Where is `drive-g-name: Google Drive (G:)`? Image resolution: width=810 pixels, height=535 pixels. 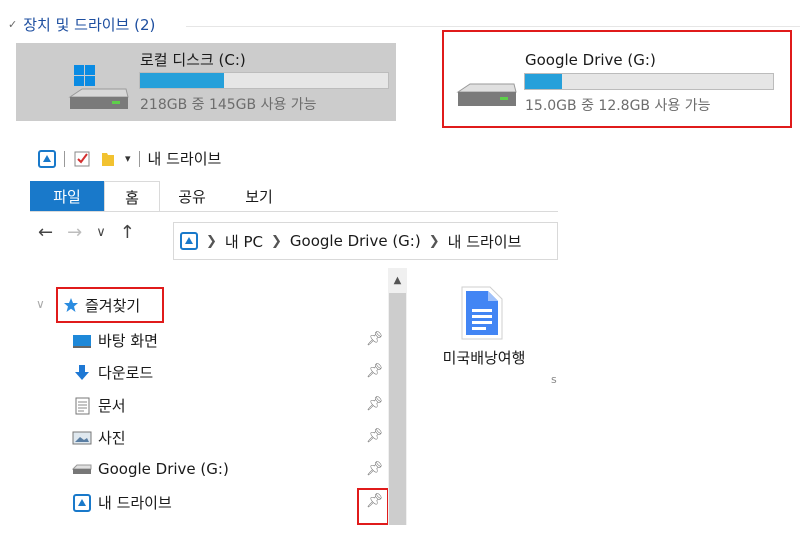
drive-g-name: Google Drive (G:) is located at coordinates (590, 60).